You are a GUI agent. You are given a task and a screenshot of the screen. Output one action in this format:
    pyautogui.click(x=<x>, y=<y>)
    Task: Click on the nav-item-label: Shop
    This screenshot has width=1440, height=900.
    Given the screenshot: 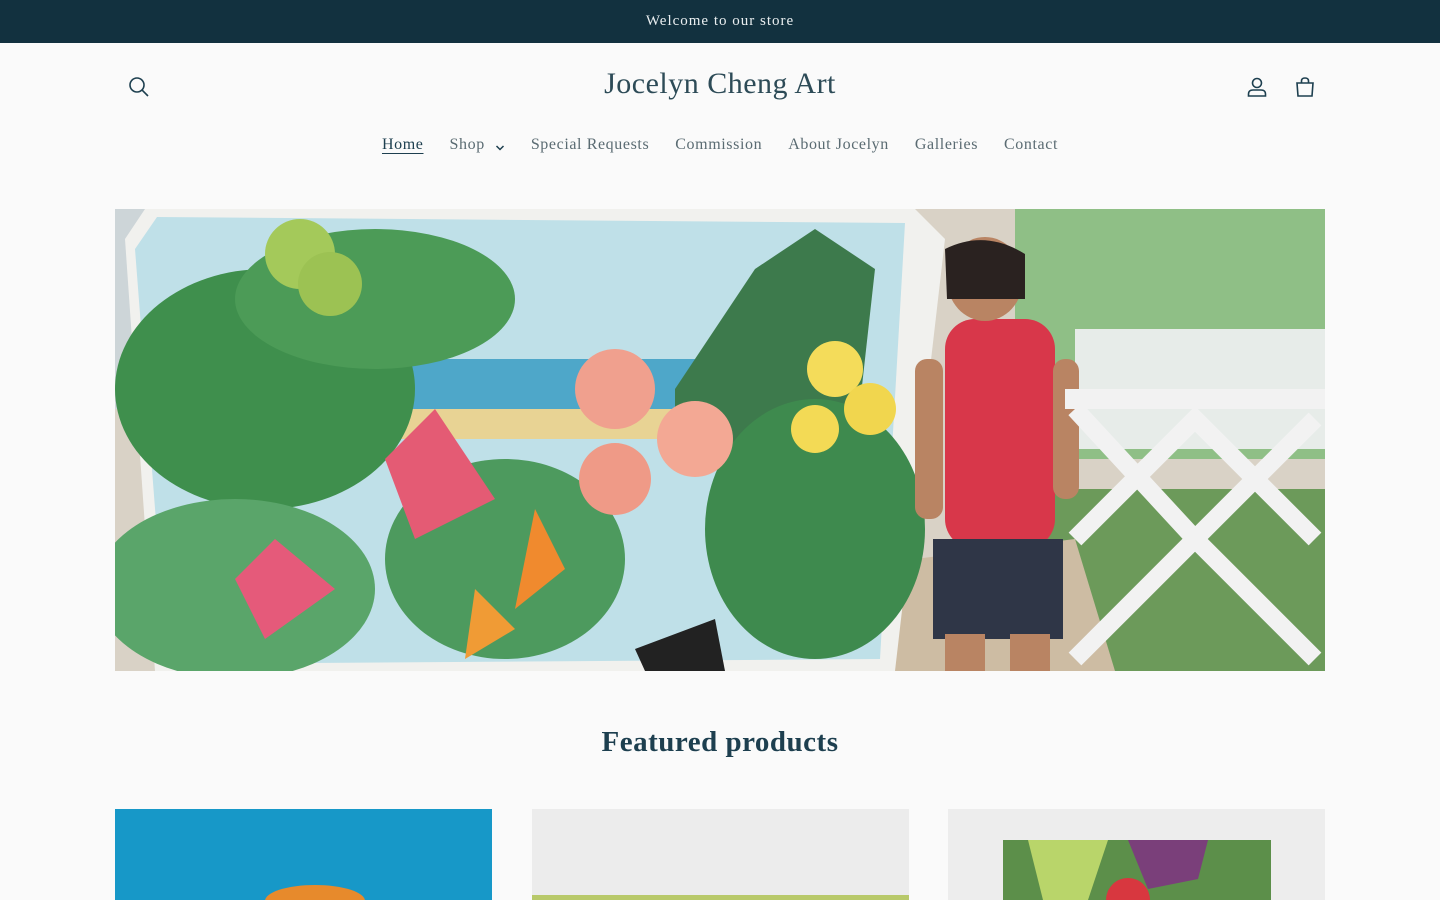 What is the action you would take?
    pyautogui.click(x=467, y=144)
    